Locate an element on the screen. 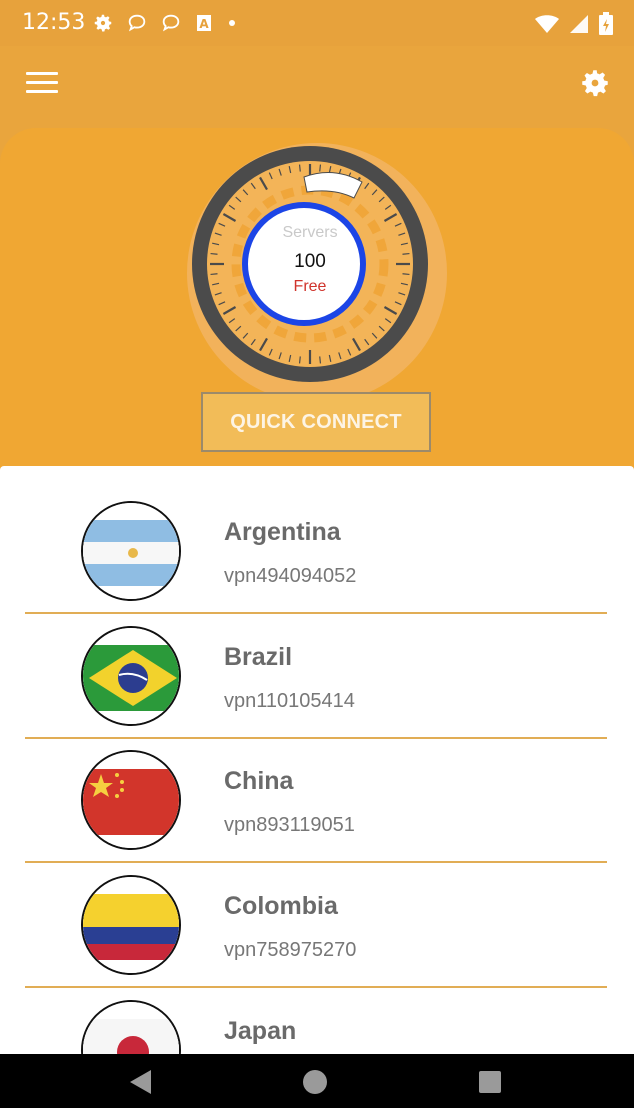 The height and width of the screenshot is (1108, 634). dial-readout: Servers 100 Free is located at coordinates (310, 265).